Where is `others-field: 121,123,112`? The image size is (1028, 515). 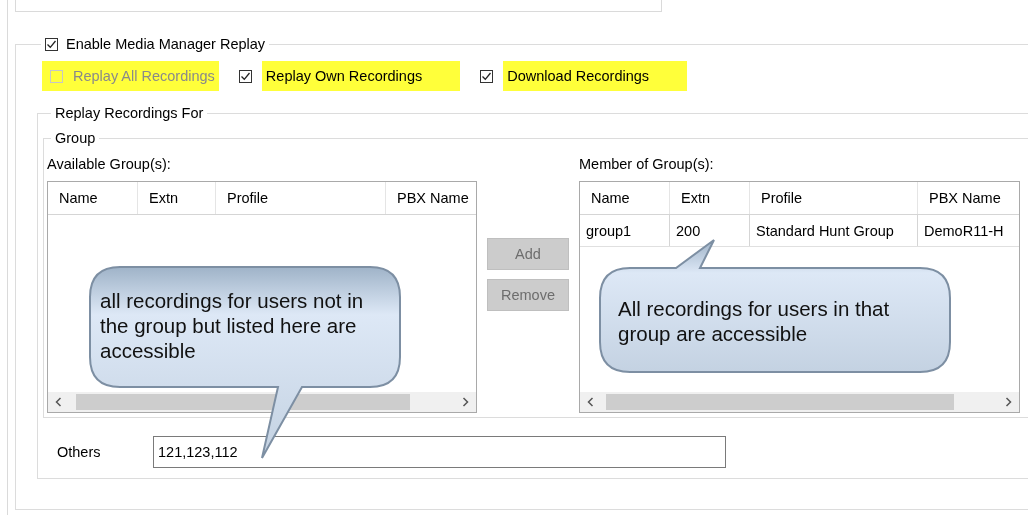 others-field: 121,123,112 is located at coordinates (439, 452).